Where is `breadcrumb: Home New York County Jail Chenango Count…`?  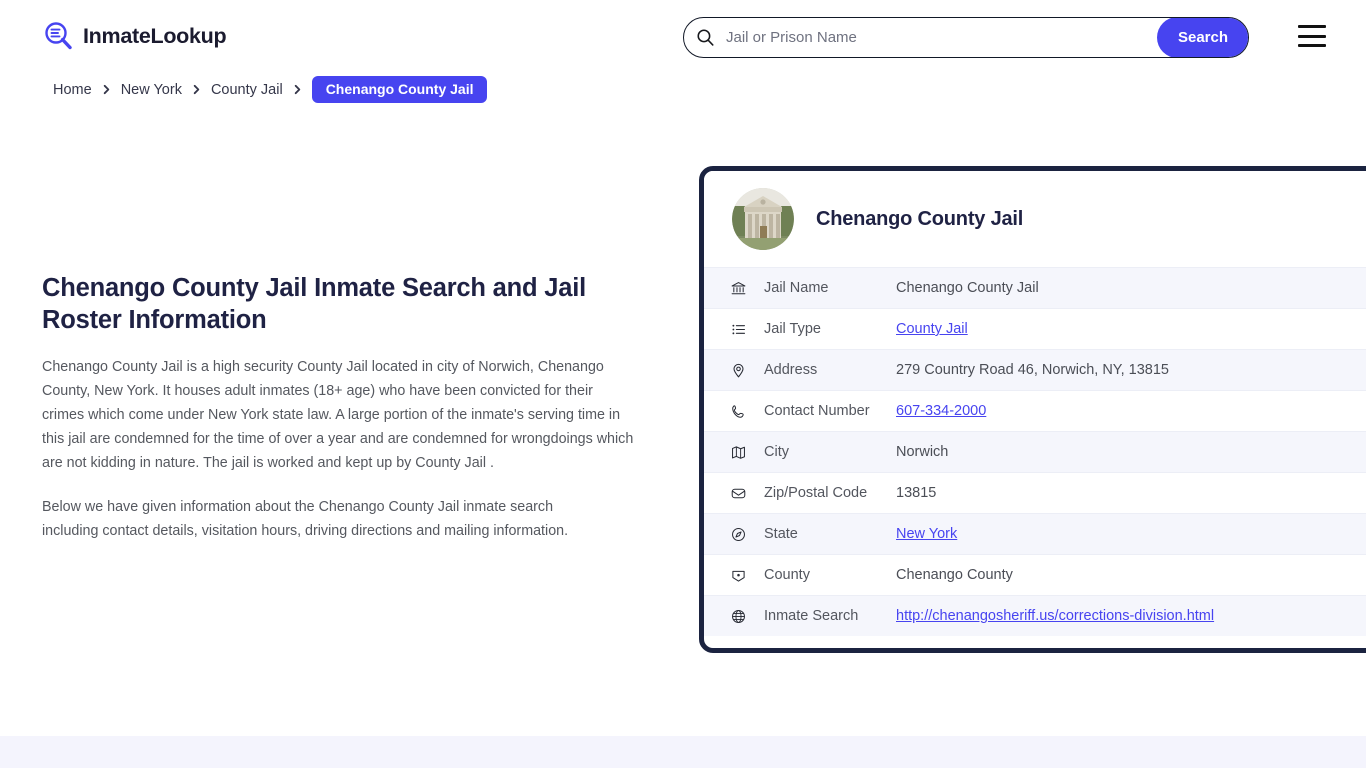 breadcrumb: Home New York County Jail Chenango Count… is located at coordinates (270, 89).